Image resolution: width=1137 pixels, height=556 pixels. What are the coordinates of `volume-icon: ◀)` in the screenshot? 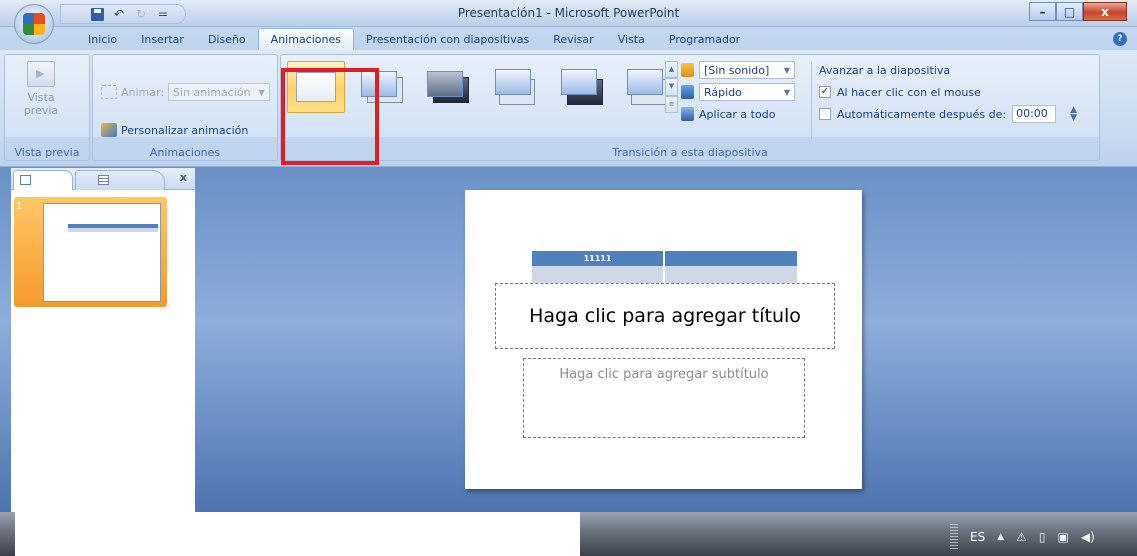 It's located at (1088, 537).